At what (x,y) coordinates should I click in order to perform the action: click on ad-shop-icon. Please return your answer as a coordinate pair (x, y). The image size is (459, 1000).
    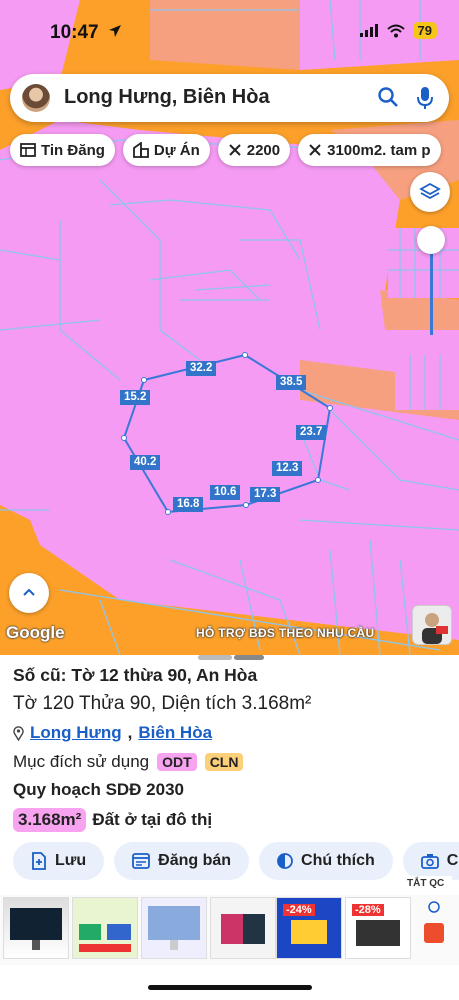
    Looking at the image, I should click on (434, 929).